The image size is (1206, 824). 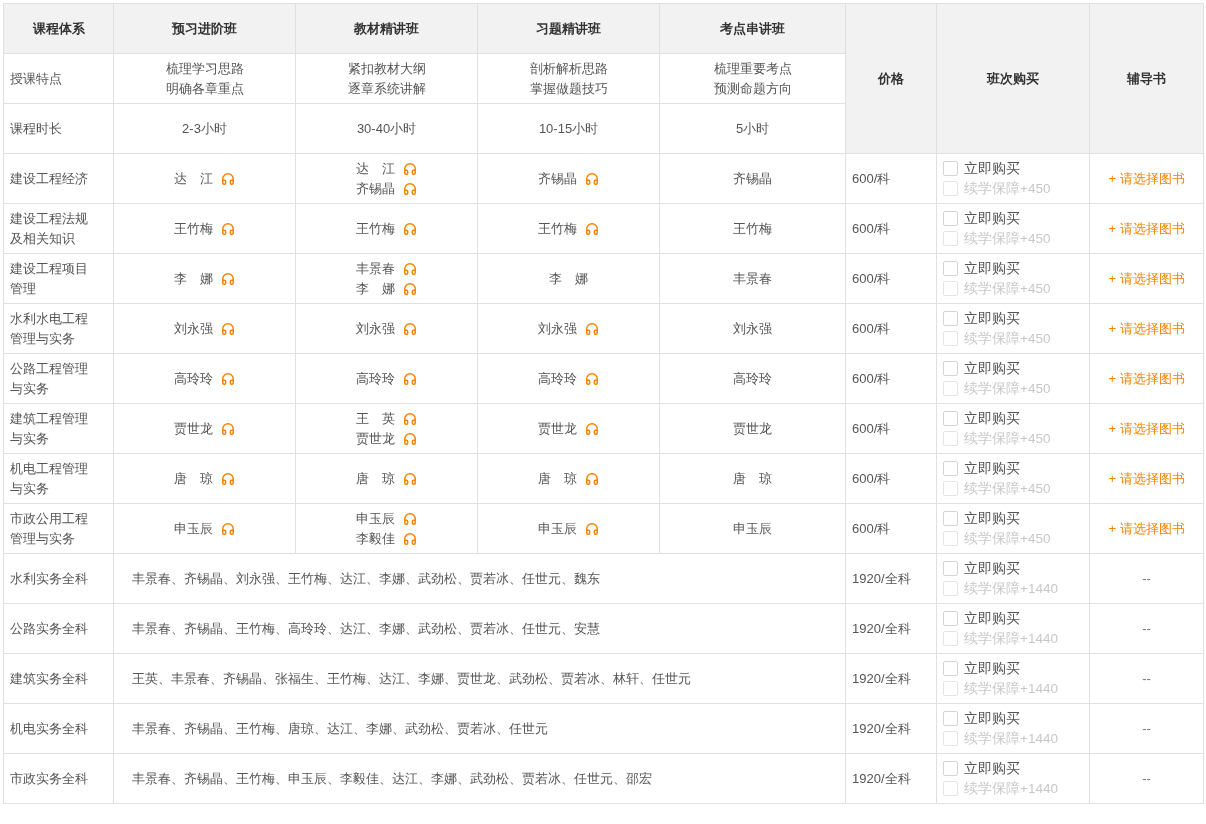 What do you see at coordinates (49, 178) in the screenshot?
I see `subject-name: 建设工程经济` at bounding box center [49, 178].